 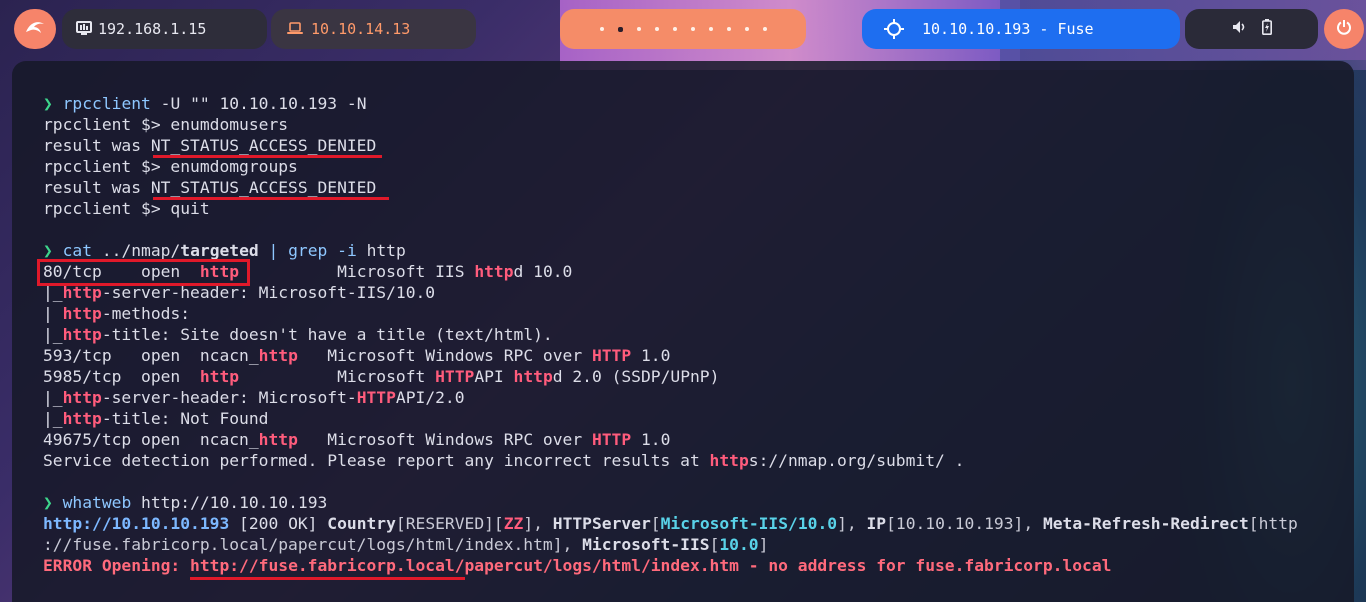 I want to click on highlight-box, so click(x=143, y=272).